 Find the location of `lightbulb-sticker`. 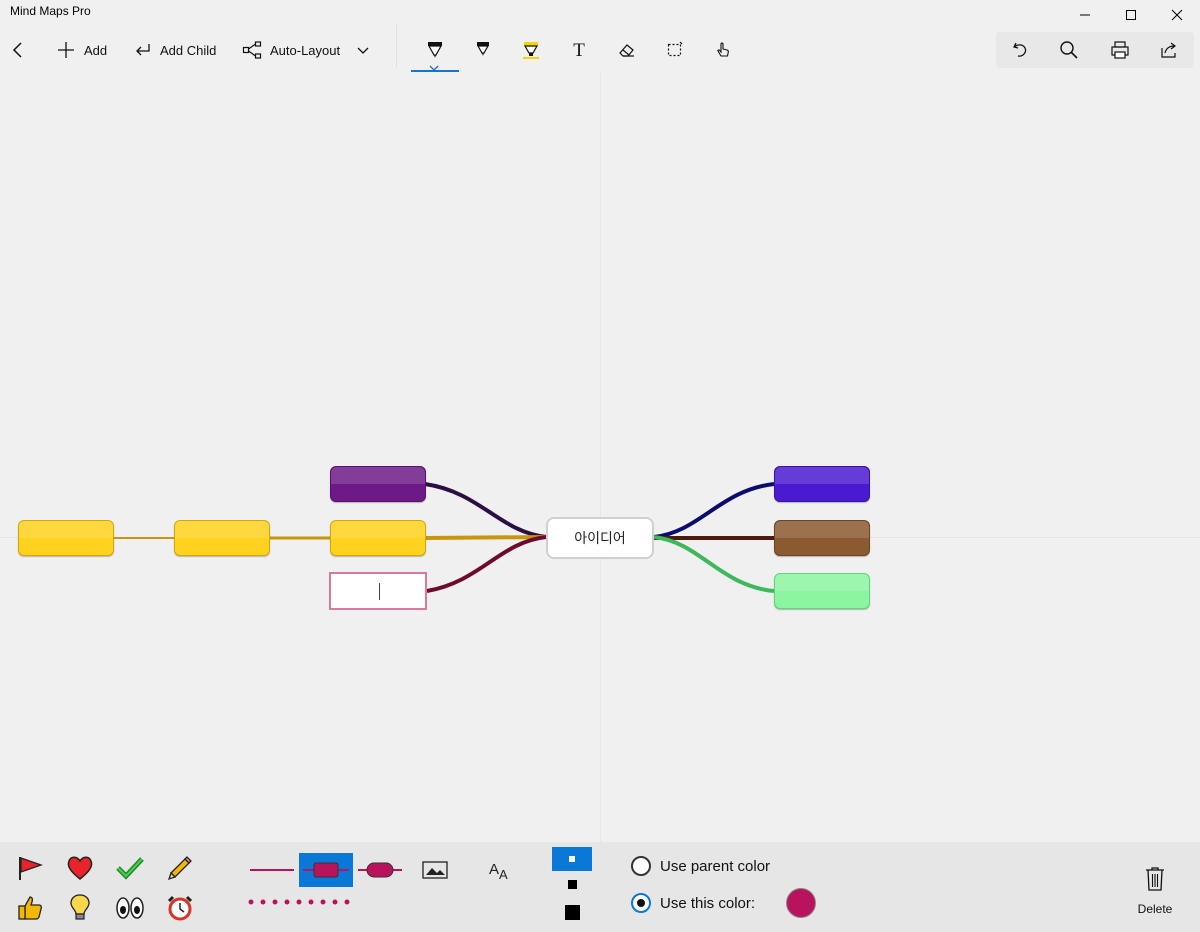

lightbulb-sticker is located at coordinates (80, 908).